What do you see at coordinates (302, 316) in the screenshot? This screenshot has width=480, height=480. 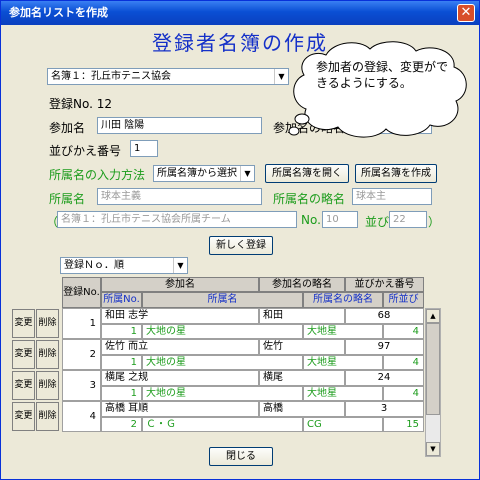 I see `cell-short: 和田` at bounding box center [302, 316].